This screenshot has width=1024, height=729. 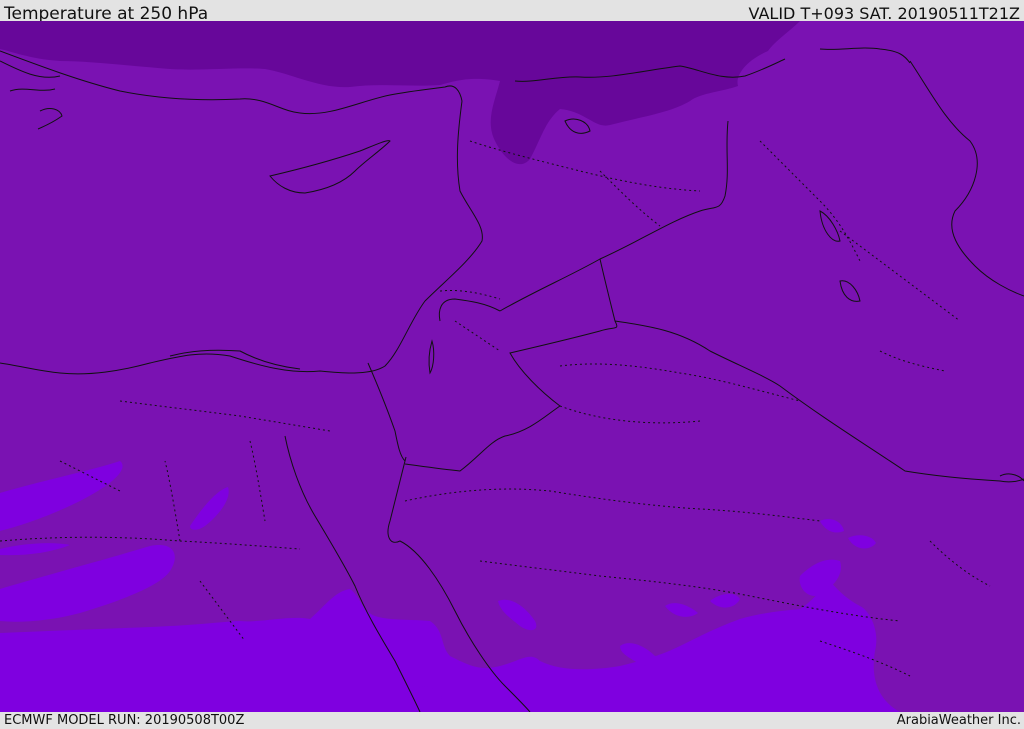 What do you see at coordinates (124, 720) in the screenshot?
I see `model-run-label: ECMWF MODEL RUN: 20190508T00Z` at bounding box center [124, 720].